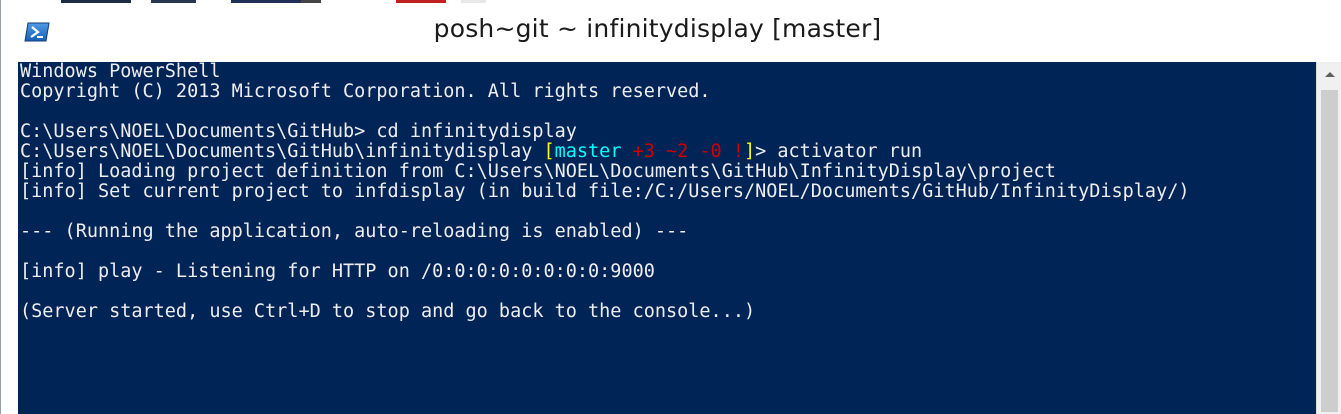  I want to click on vertical-scrollbar, so click(1328, 238).